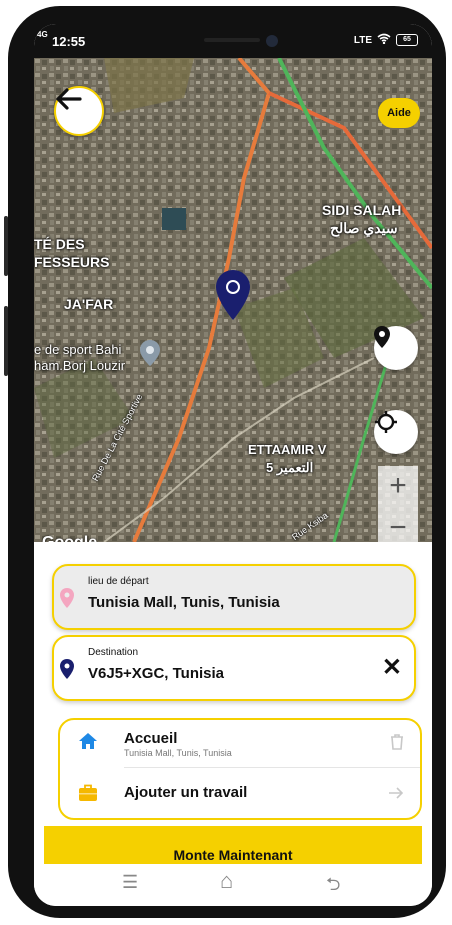  I want to click on zoom-out-button: −, so click(398, 525).